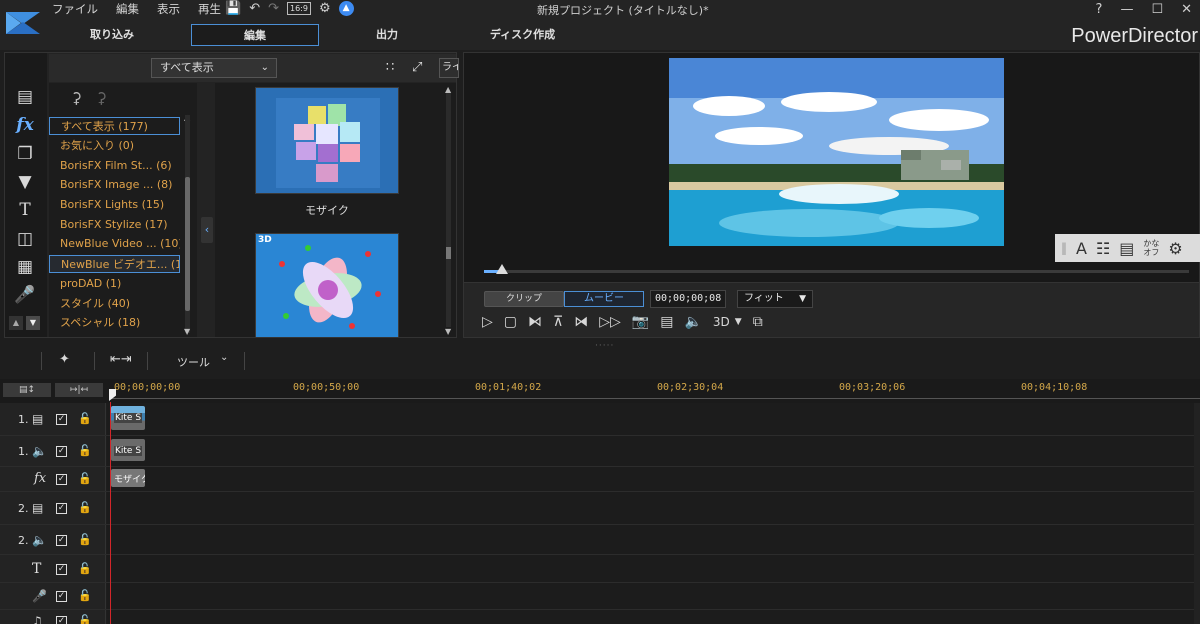 This screenshot has width=1200, height=624. I want to click on media-room-icon: ▤, so click(25, 97).